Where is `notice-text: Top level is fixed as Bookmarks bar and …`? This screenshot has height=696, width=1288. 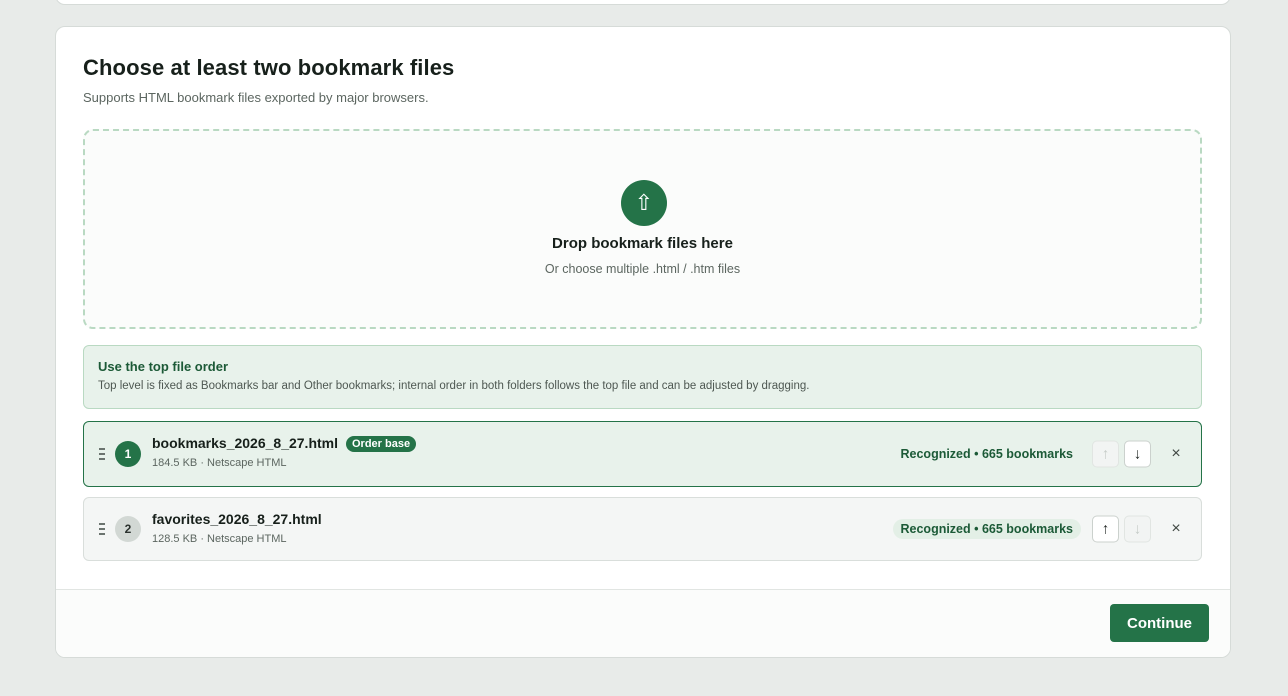 notice-text: Top level is fixed as Bookmarks bar and … is located at coordinates (454, 386).